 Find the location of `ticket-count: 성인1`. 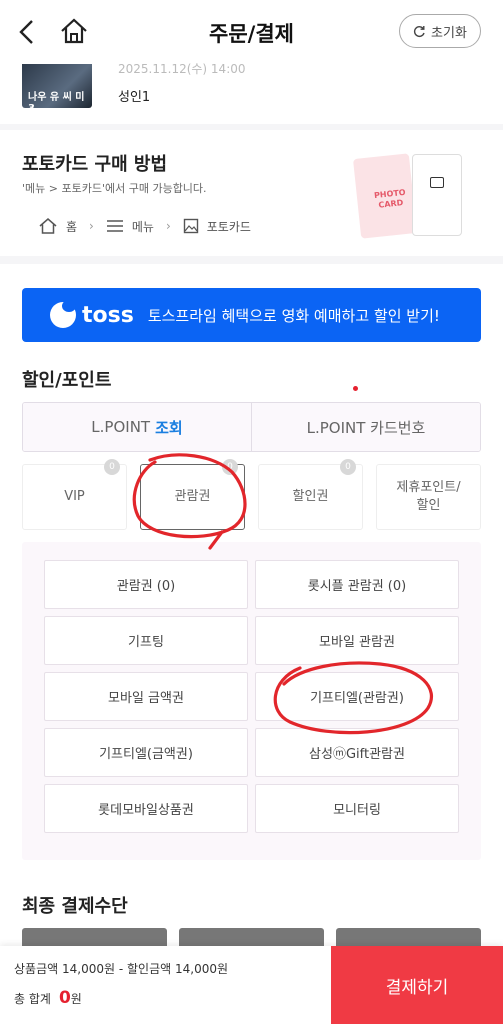

ticket-count: 성인1 is located at coordinates (134, 97).